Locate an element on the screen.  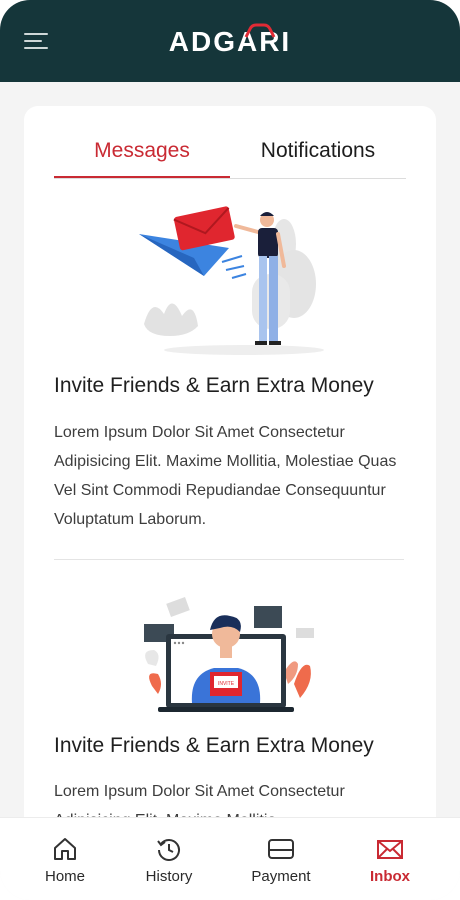
nav-home: Home is located at coordinates (65, 859).